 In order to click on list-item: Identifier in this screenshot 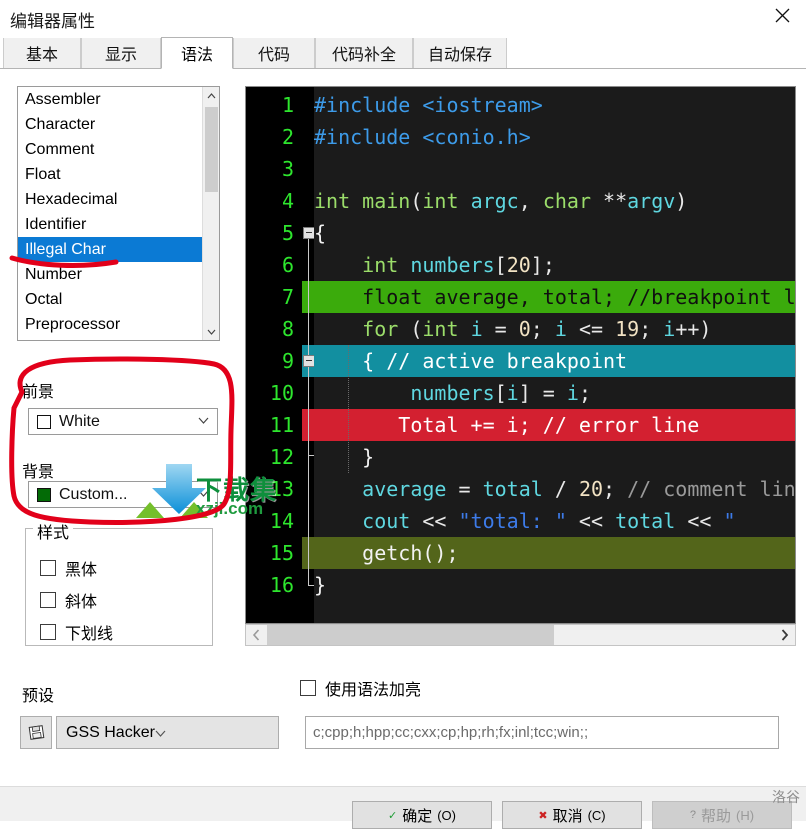, I will do `click(118, 224)`.